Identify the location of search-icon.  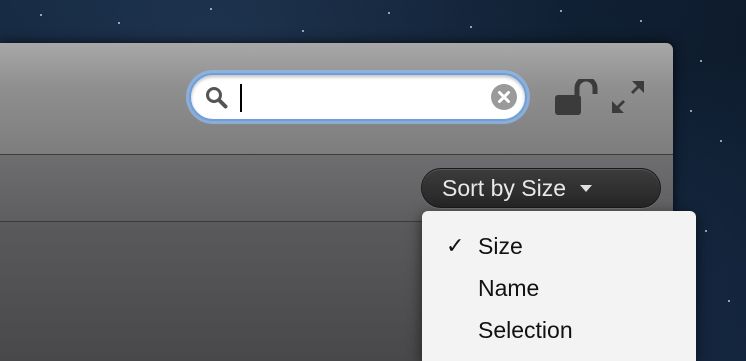
(217, 98).